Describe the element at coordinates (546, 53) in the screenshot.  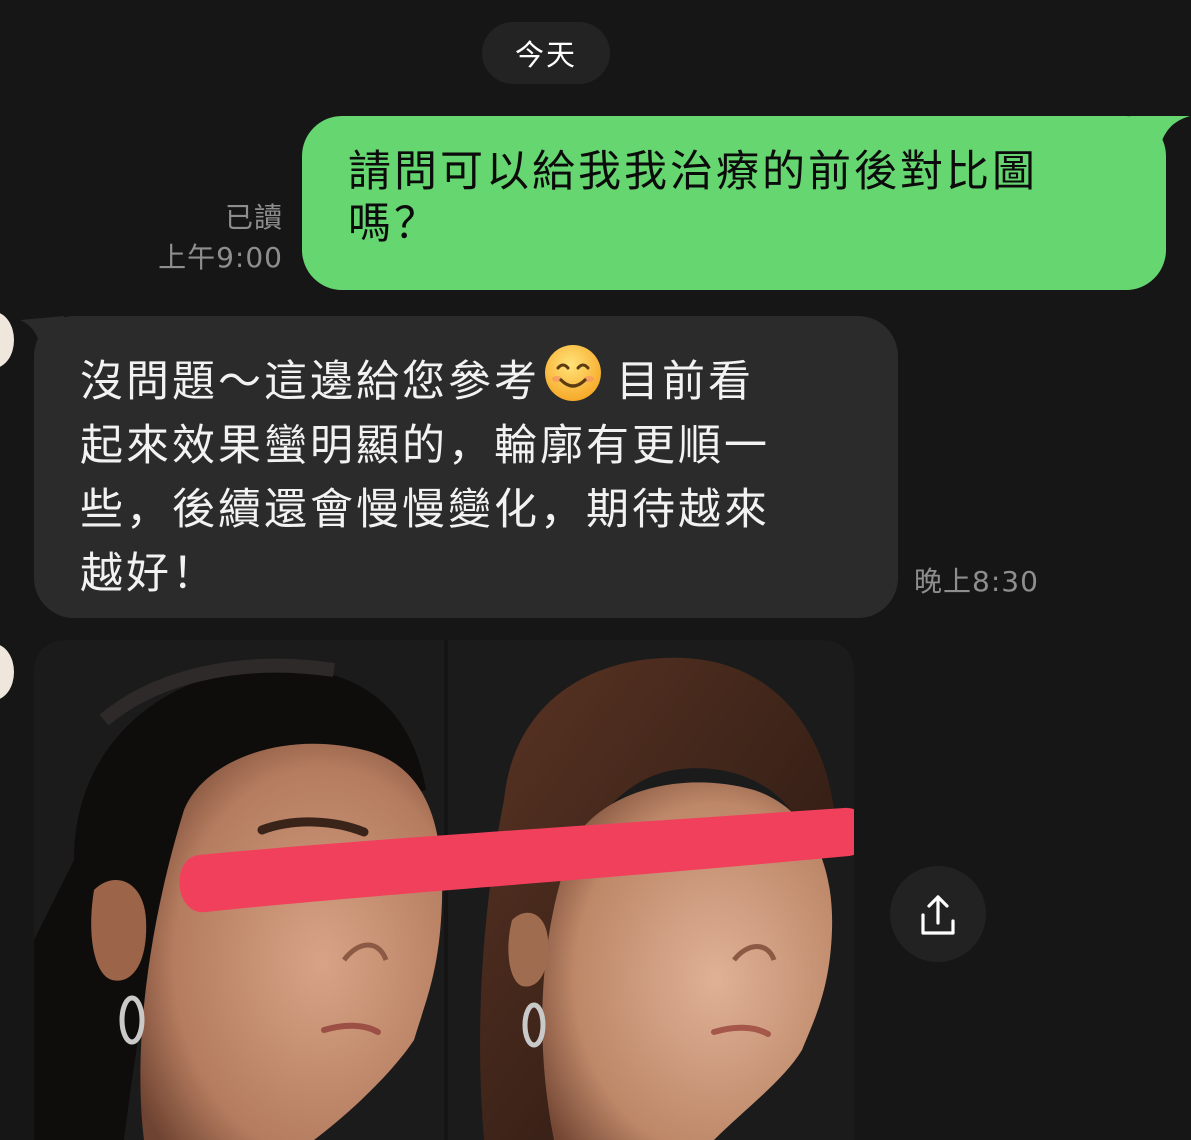
I see `date-separator: 今天` at that location.